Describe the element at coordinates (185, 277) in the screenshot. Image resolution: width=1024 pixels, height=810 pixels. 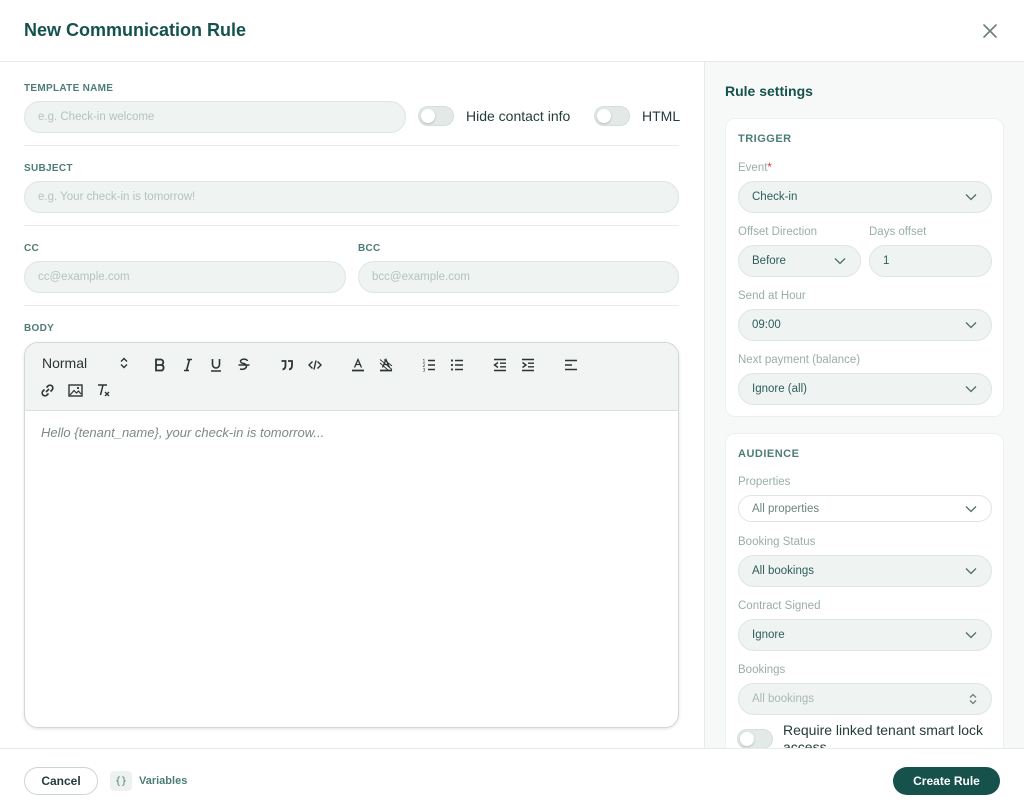
I see `cc-input` at that location.